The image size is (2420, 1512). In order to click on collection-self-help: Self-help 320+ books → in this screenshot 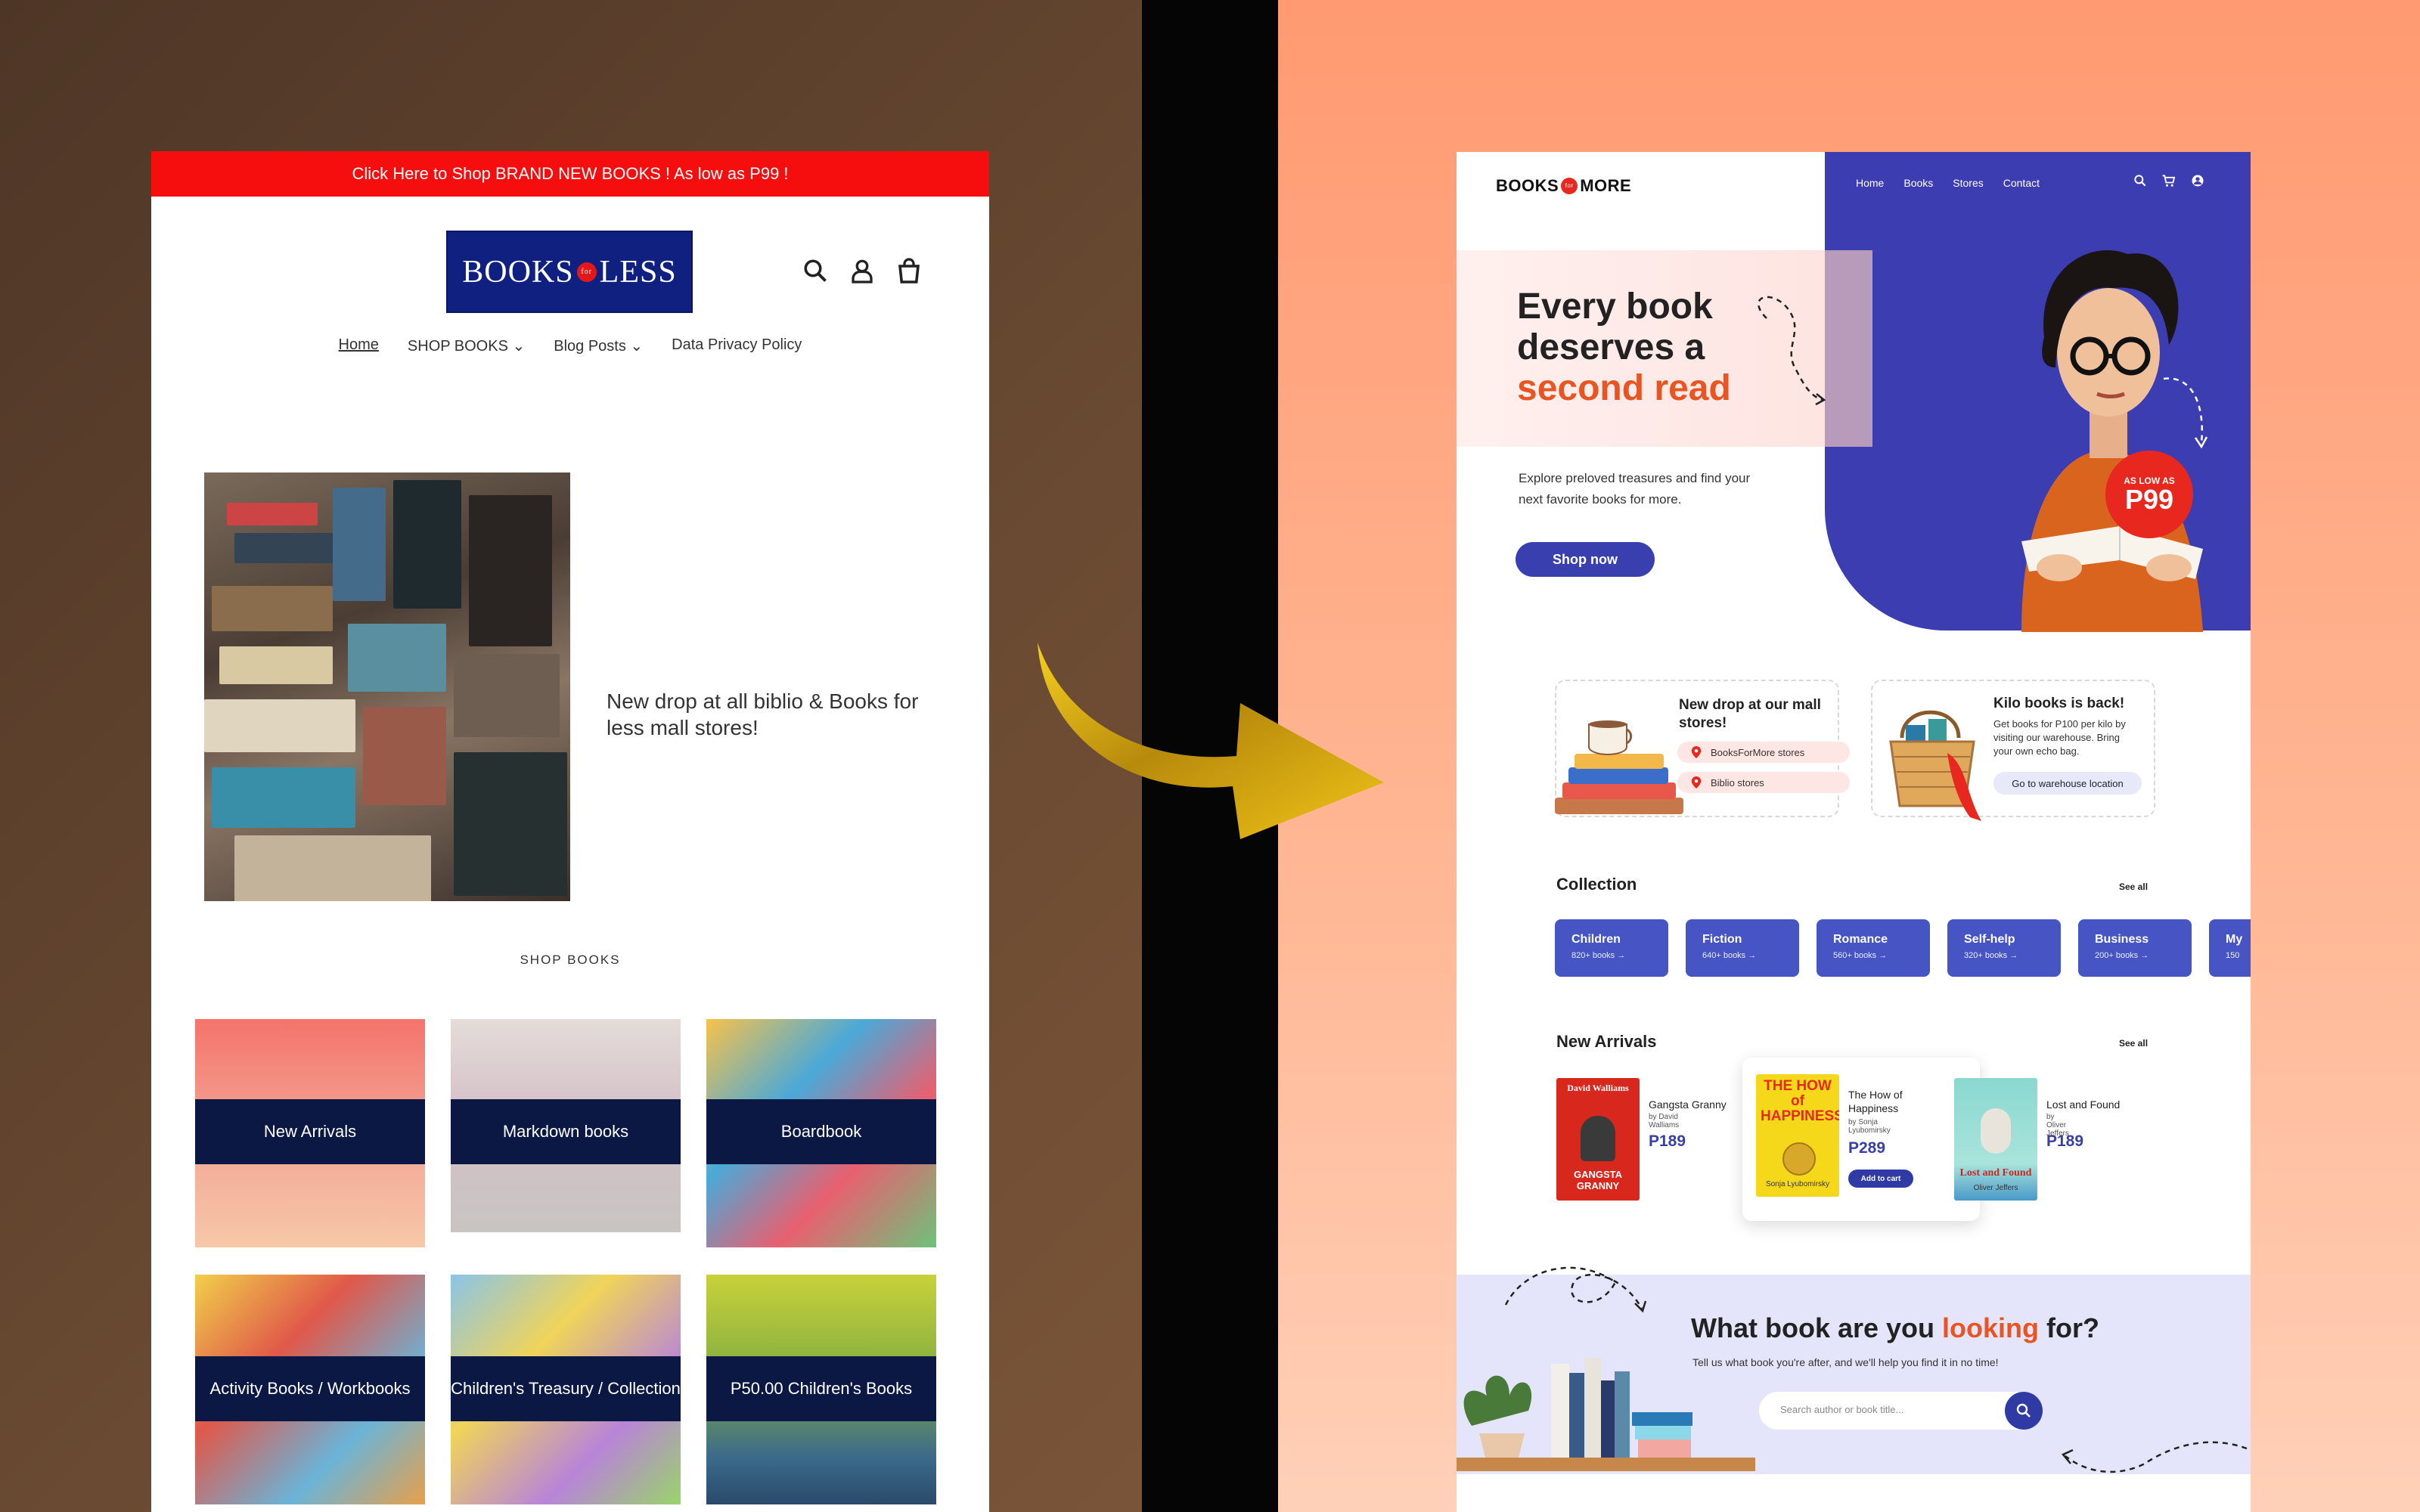, I will do `click(2004, 948)`.